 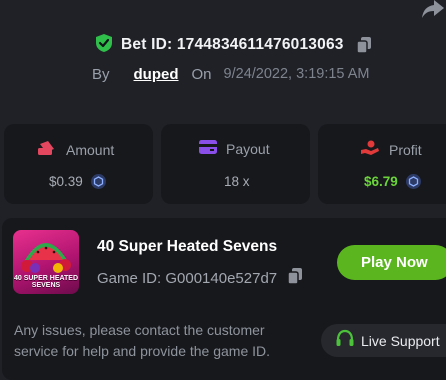 I want to click on payout-value: 18 x, so click(x=237, y=181).